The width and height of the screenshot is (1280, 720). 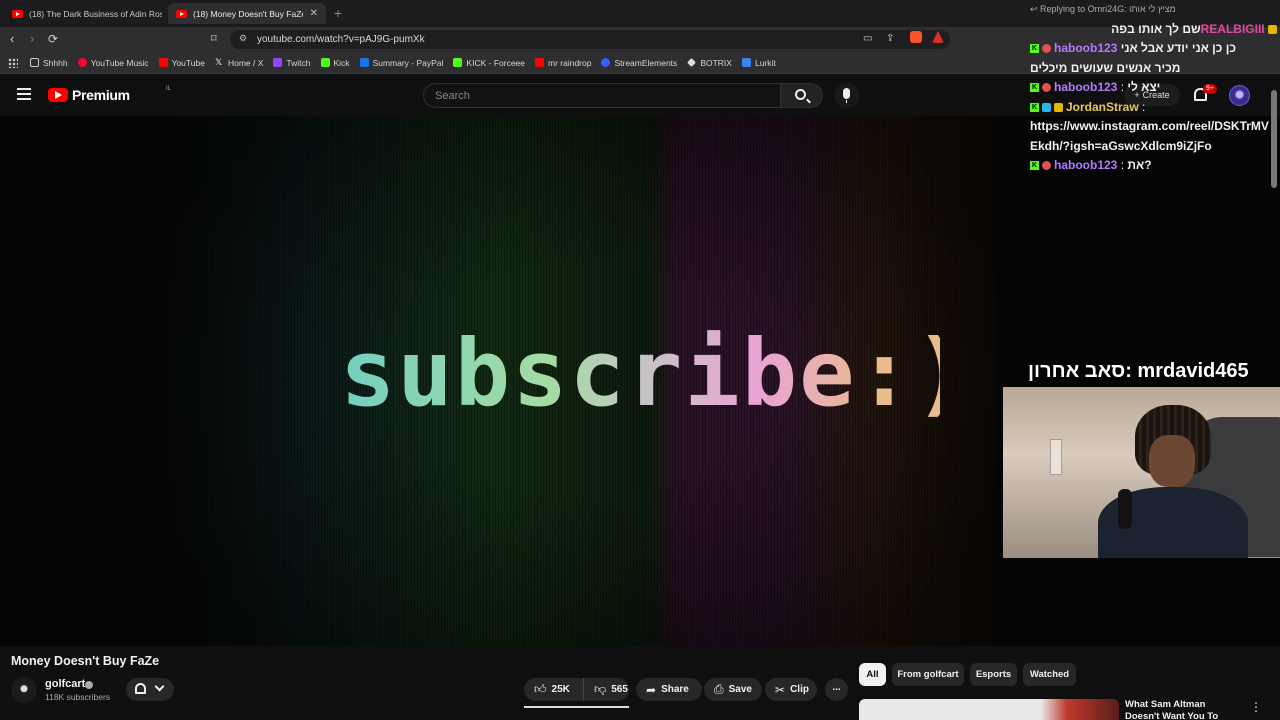 What do you see at coordinates (1049, 674) in the screenshot?
I see `chip-watched: Watched` at bounding box center [1049, 674].